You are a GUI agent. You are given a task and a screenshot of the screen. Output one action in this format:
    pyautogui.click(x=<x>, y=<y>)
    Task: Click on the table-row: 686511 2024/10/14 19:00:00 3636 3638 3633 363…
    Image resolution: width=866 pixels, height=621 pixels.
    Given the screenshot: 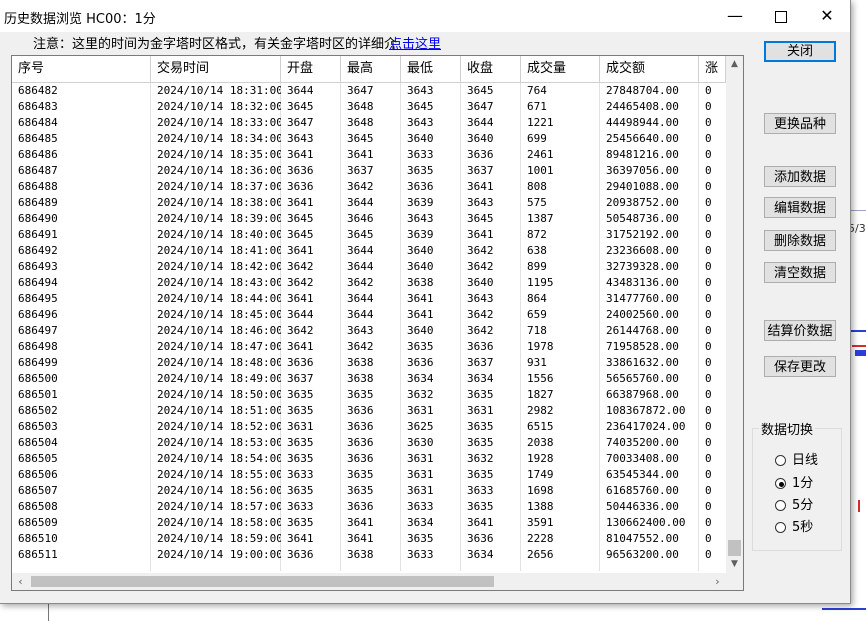 What is the action you would take?
    pyautogui.click(x=369, y=555)
    